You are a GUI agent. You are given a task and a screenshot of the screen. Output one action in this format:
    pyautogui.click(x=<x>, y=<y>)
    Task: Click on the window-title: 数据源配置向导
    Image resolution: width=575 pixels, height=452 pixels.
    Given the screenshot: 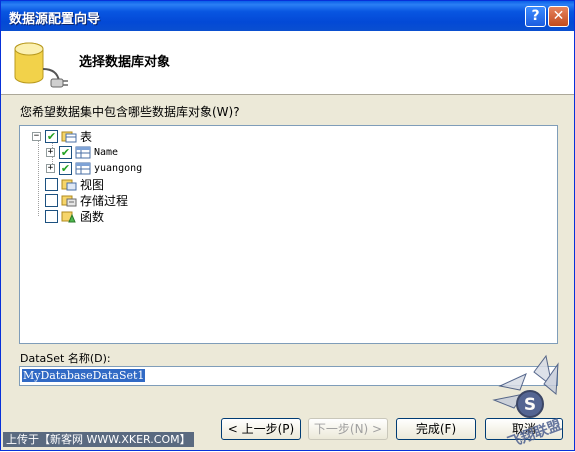 What is the action you would take?
    pyautogui.click(x=55, y=19)
    